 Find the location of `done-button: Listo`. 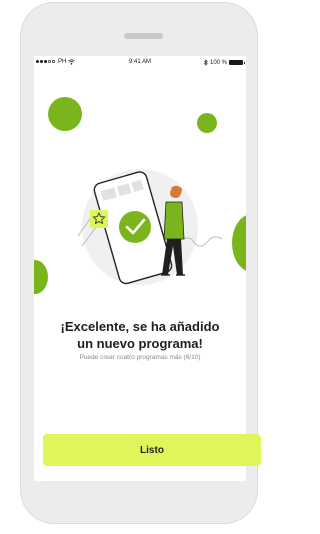

done-button: Listo is located at coordinates (152, 450).